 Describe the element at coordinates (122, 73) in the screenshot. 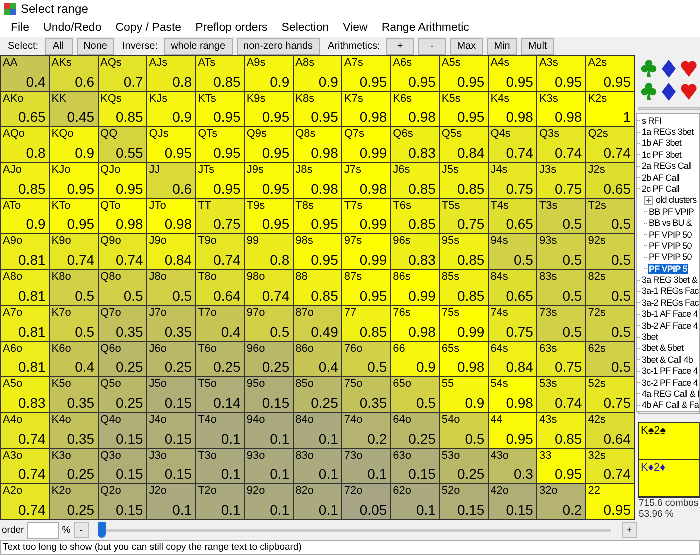

I see `hand-cell: AQs 0.7` at that location.